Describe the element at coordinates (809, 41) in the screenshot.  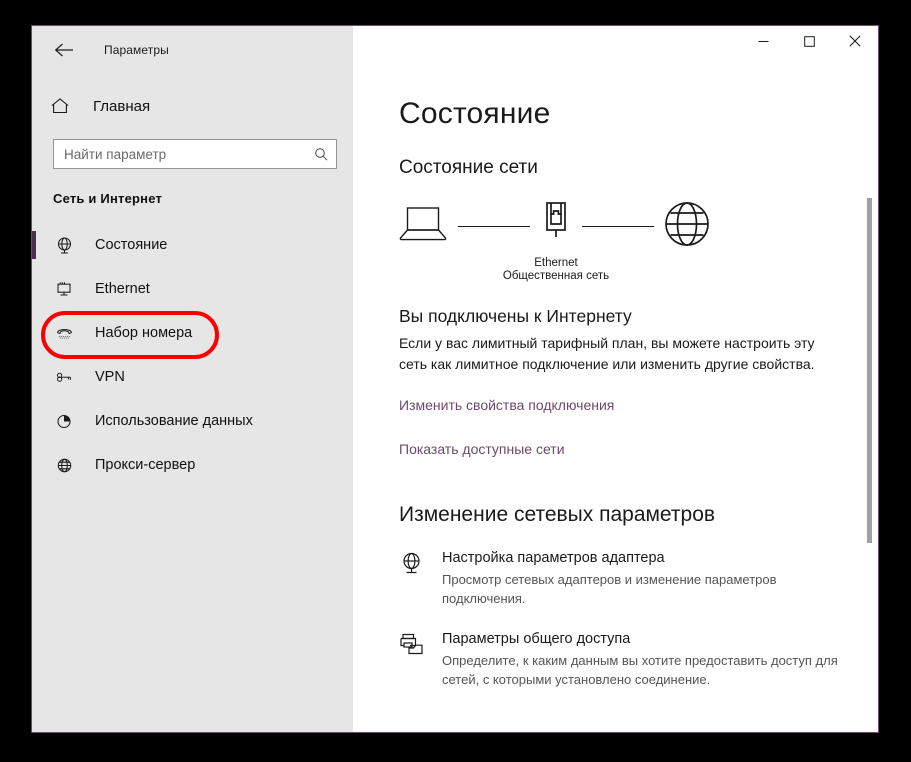
I see `maximize-button` at that location.